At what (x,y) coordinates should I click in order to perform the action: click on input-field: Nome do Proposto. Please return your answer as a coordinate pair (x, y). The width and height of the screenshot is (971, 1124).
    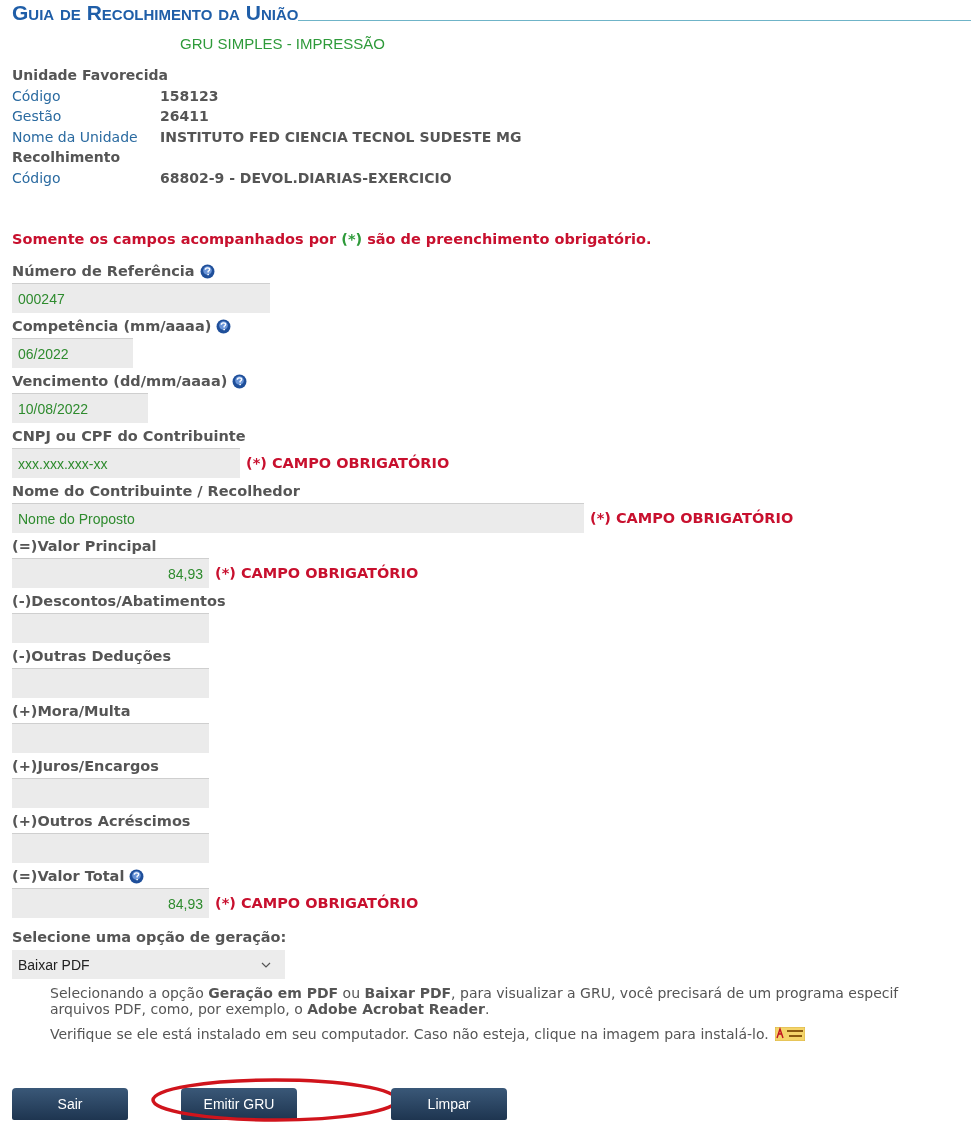
    Looking at the image, I should click on (298, 518).